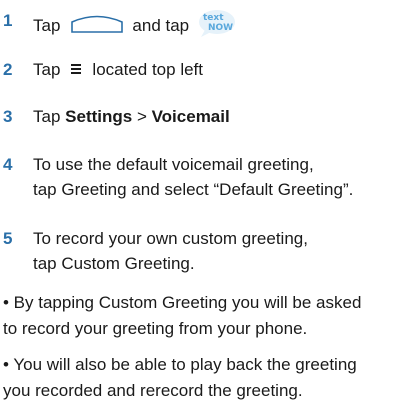 This screenshot has height=404, width=420. I want to click on hamburger-menu-icon, so click(76, 70).